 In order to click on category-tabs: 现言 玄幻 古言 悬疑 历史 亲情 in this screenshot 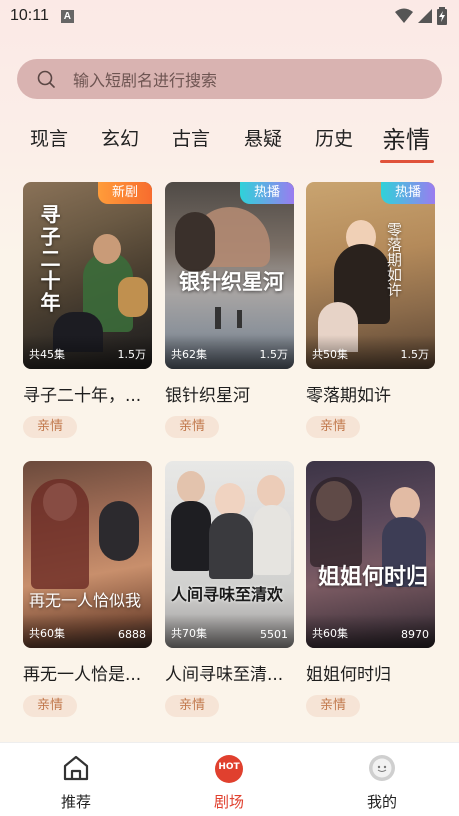, I will do `click(229, 141)`.